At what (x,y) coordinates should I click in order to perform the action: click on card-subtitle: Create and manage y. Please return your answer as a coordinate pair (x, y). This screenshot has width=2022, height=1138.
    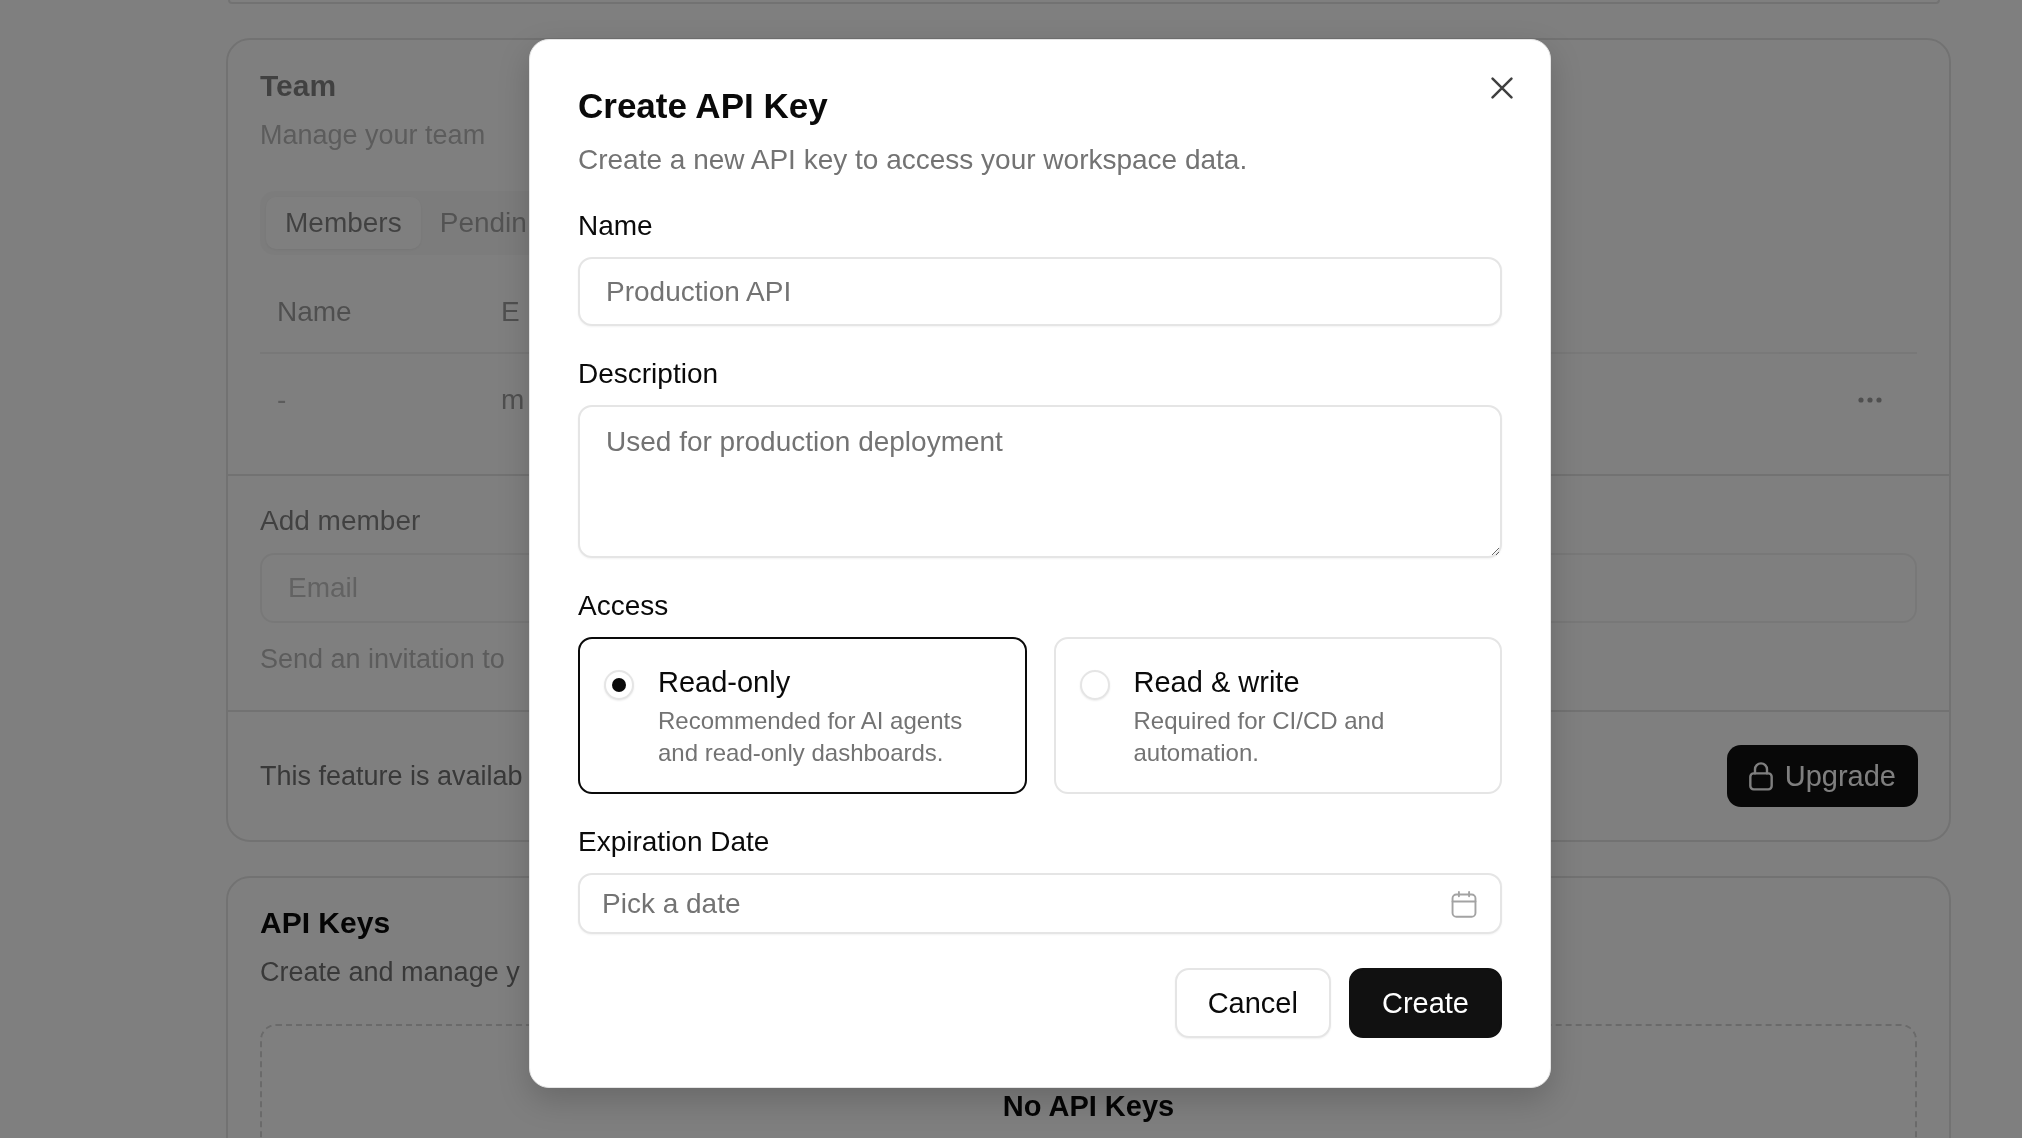
    Looking at the image, I should click on (390, 972).